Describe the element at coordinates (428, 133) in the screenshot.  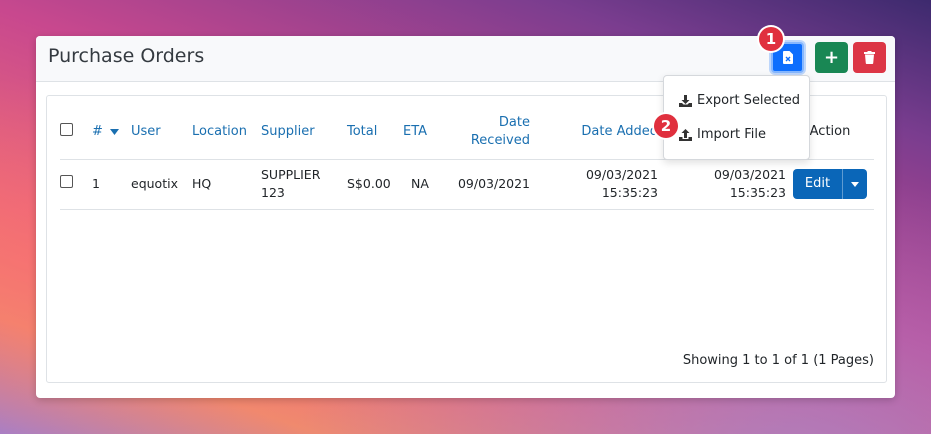
I see `column-eta: ETA` at that location.